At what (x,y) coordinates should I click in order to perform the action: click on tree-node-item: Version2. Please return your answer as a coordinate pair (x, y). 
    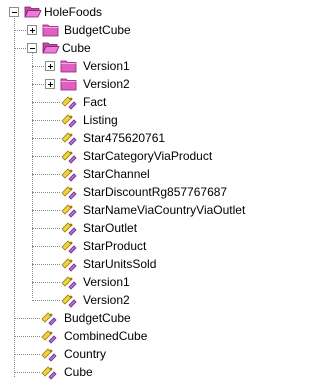
    Looking at the image, I should click on (128, 300).